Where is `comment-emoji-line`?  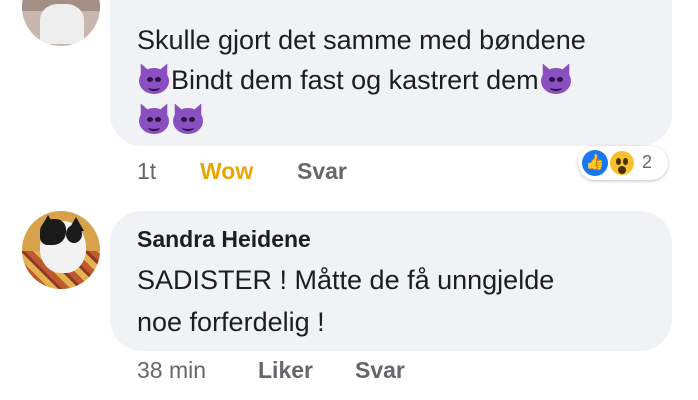 comment-emoji-line is located at coordinates (171, 120).